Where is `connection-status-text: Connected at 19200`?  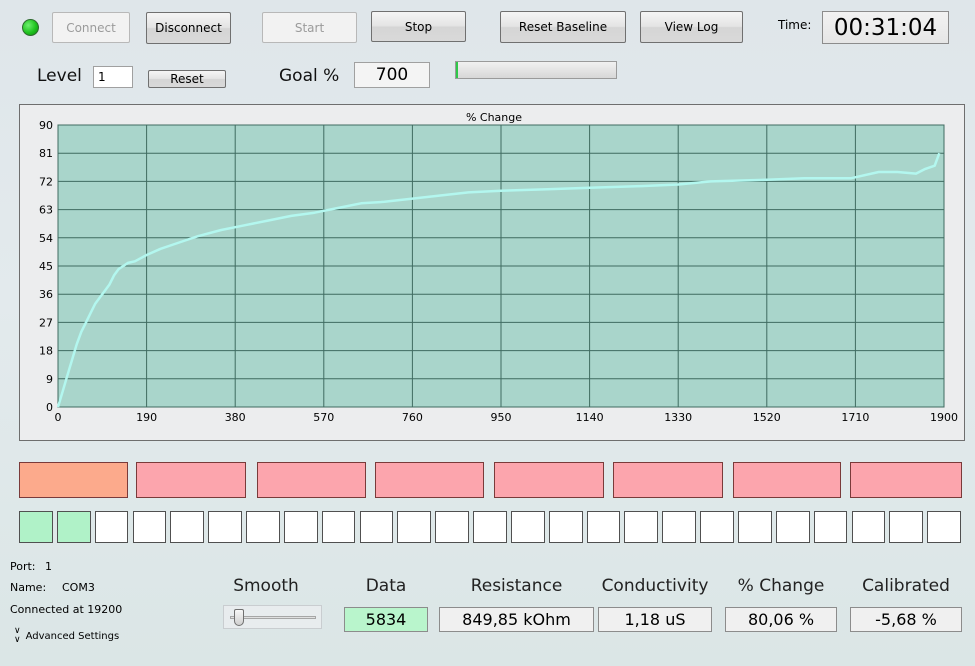
connection-status-text: Connected at 19200 is located at coordinates (66, 609).